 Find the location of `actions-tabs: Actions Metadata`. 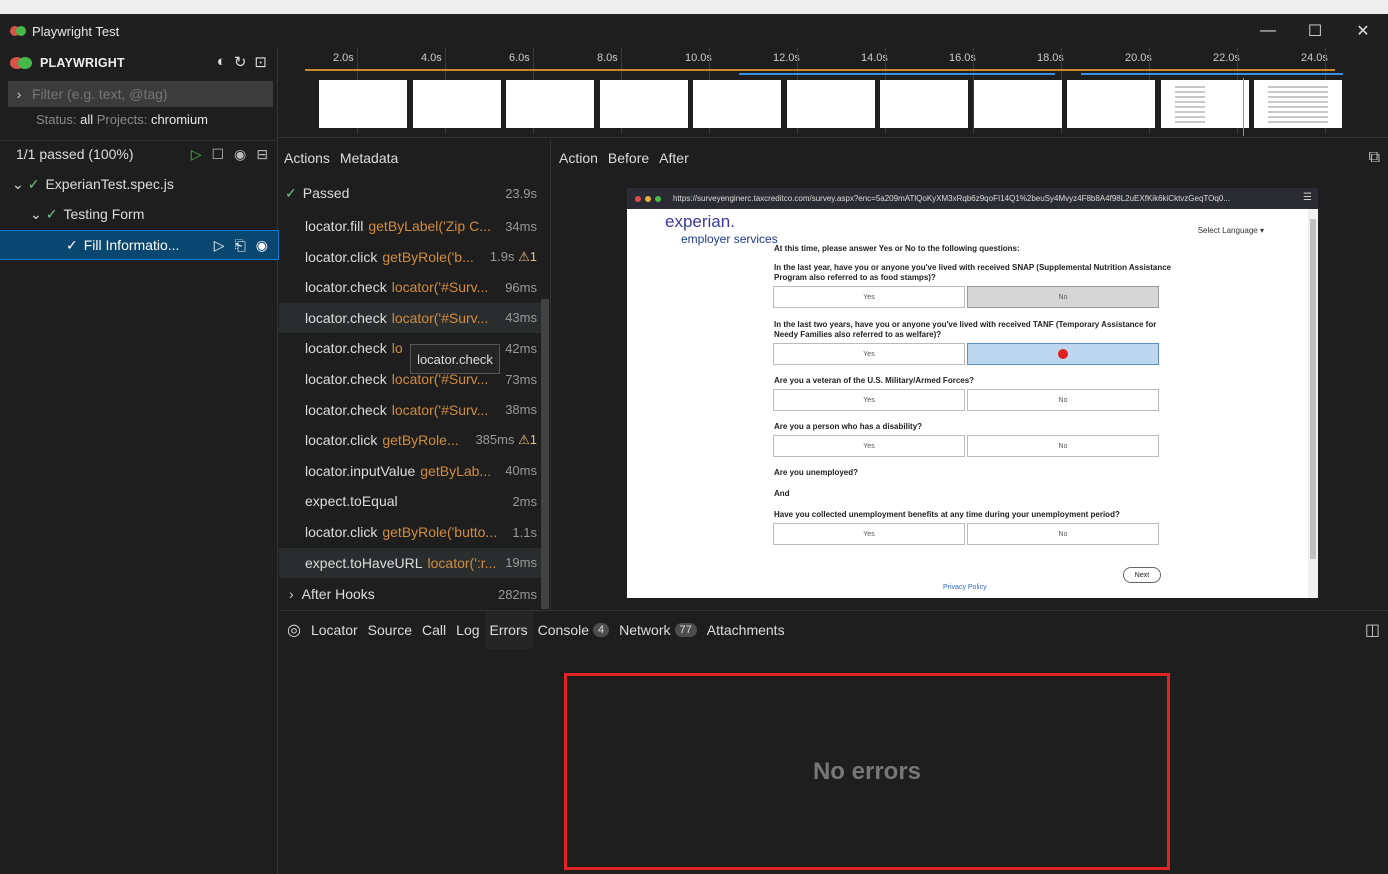

actions-tabs: Actions Metadata is located at coordinates (414, 158).